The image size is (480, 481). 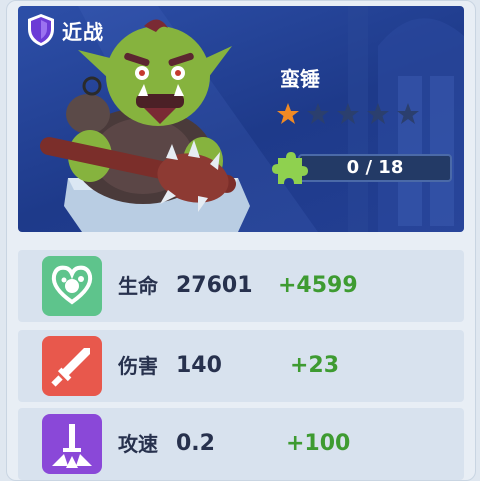 I want to click on stat-row-health: 生命 27601 +4599, so click(x=241, y=286).